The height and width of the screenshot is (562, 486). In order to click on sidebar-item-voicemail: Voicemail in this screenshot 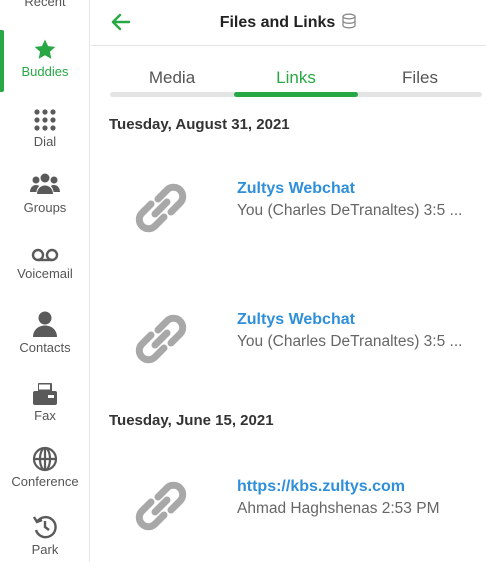, I will do `click(45, 264)`.